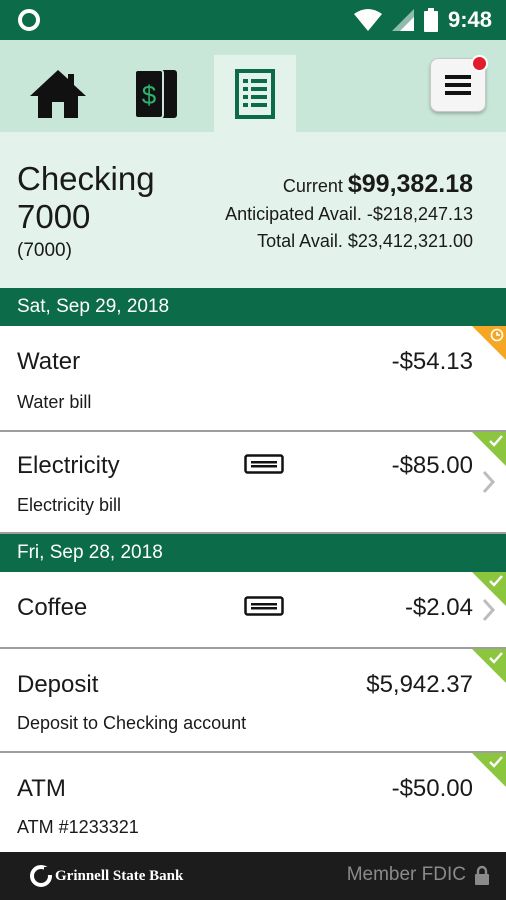  I want to click on bank-name: Grinnell State Bank, so click(119, 875).